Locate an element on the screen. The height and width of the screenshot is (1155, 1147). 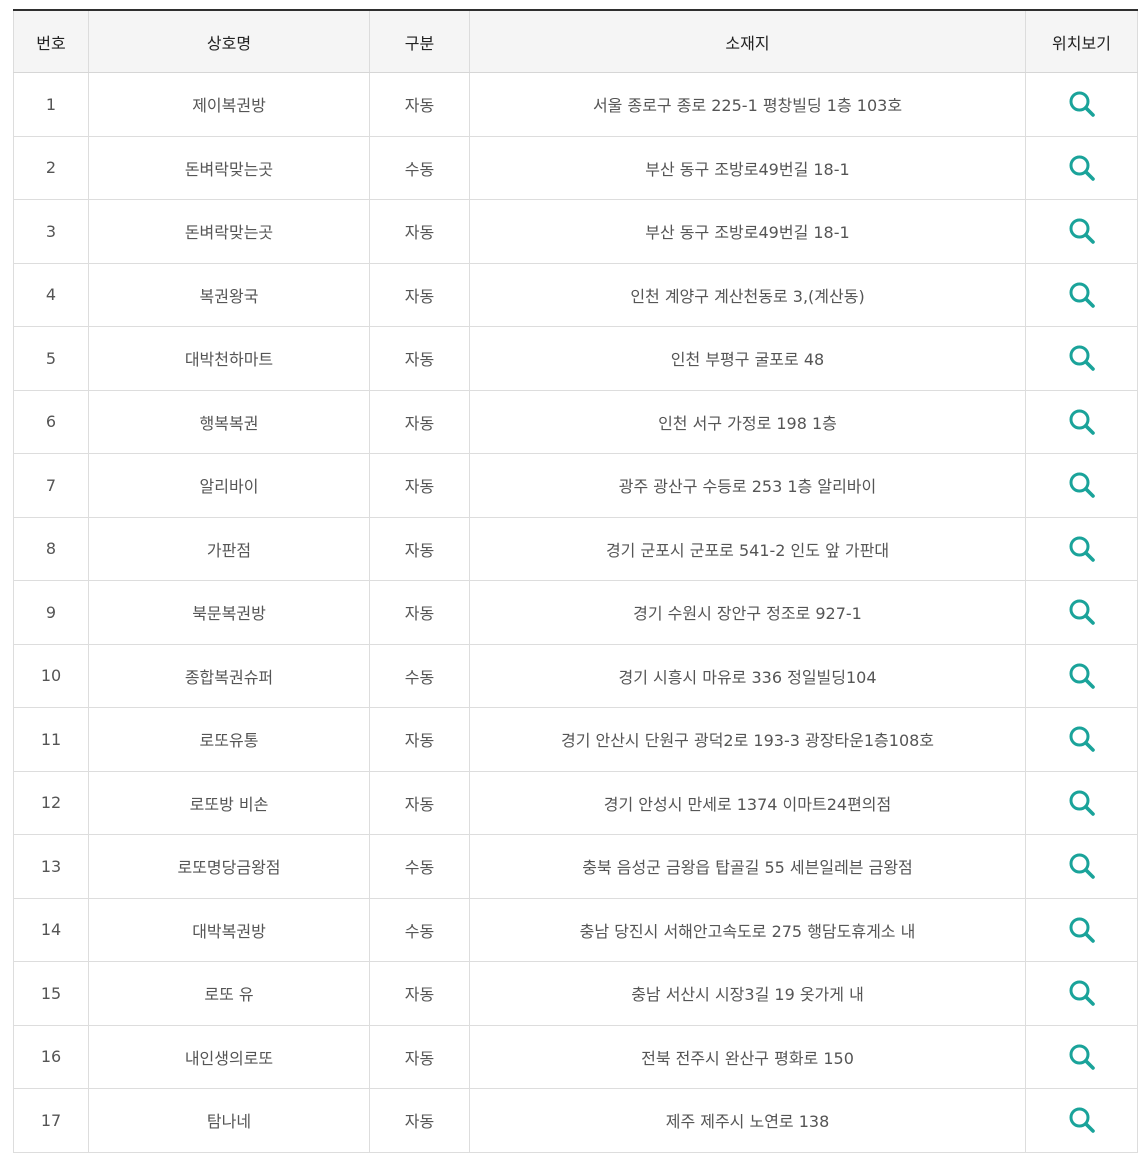
cell-store-name: 복권왕국 is located at coordinates (229, 295).